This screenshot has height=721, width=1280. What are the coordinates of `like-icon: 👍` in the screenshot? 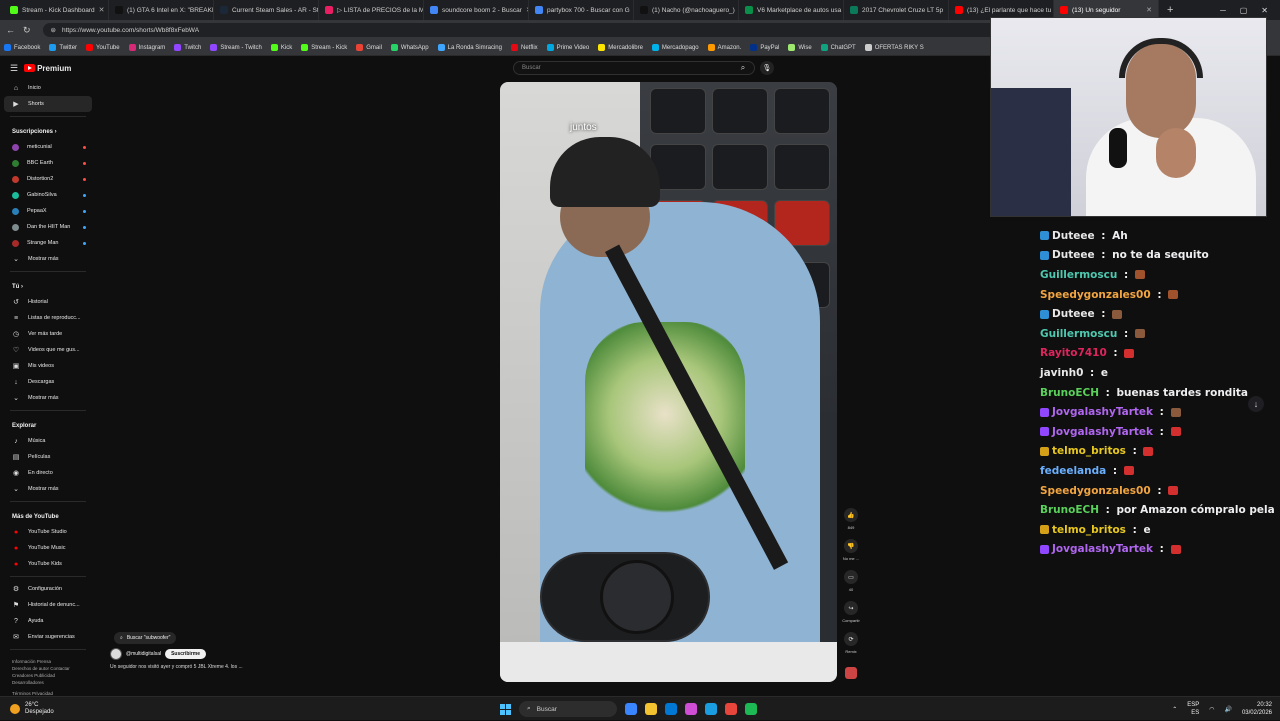 It's located at (851, 515).